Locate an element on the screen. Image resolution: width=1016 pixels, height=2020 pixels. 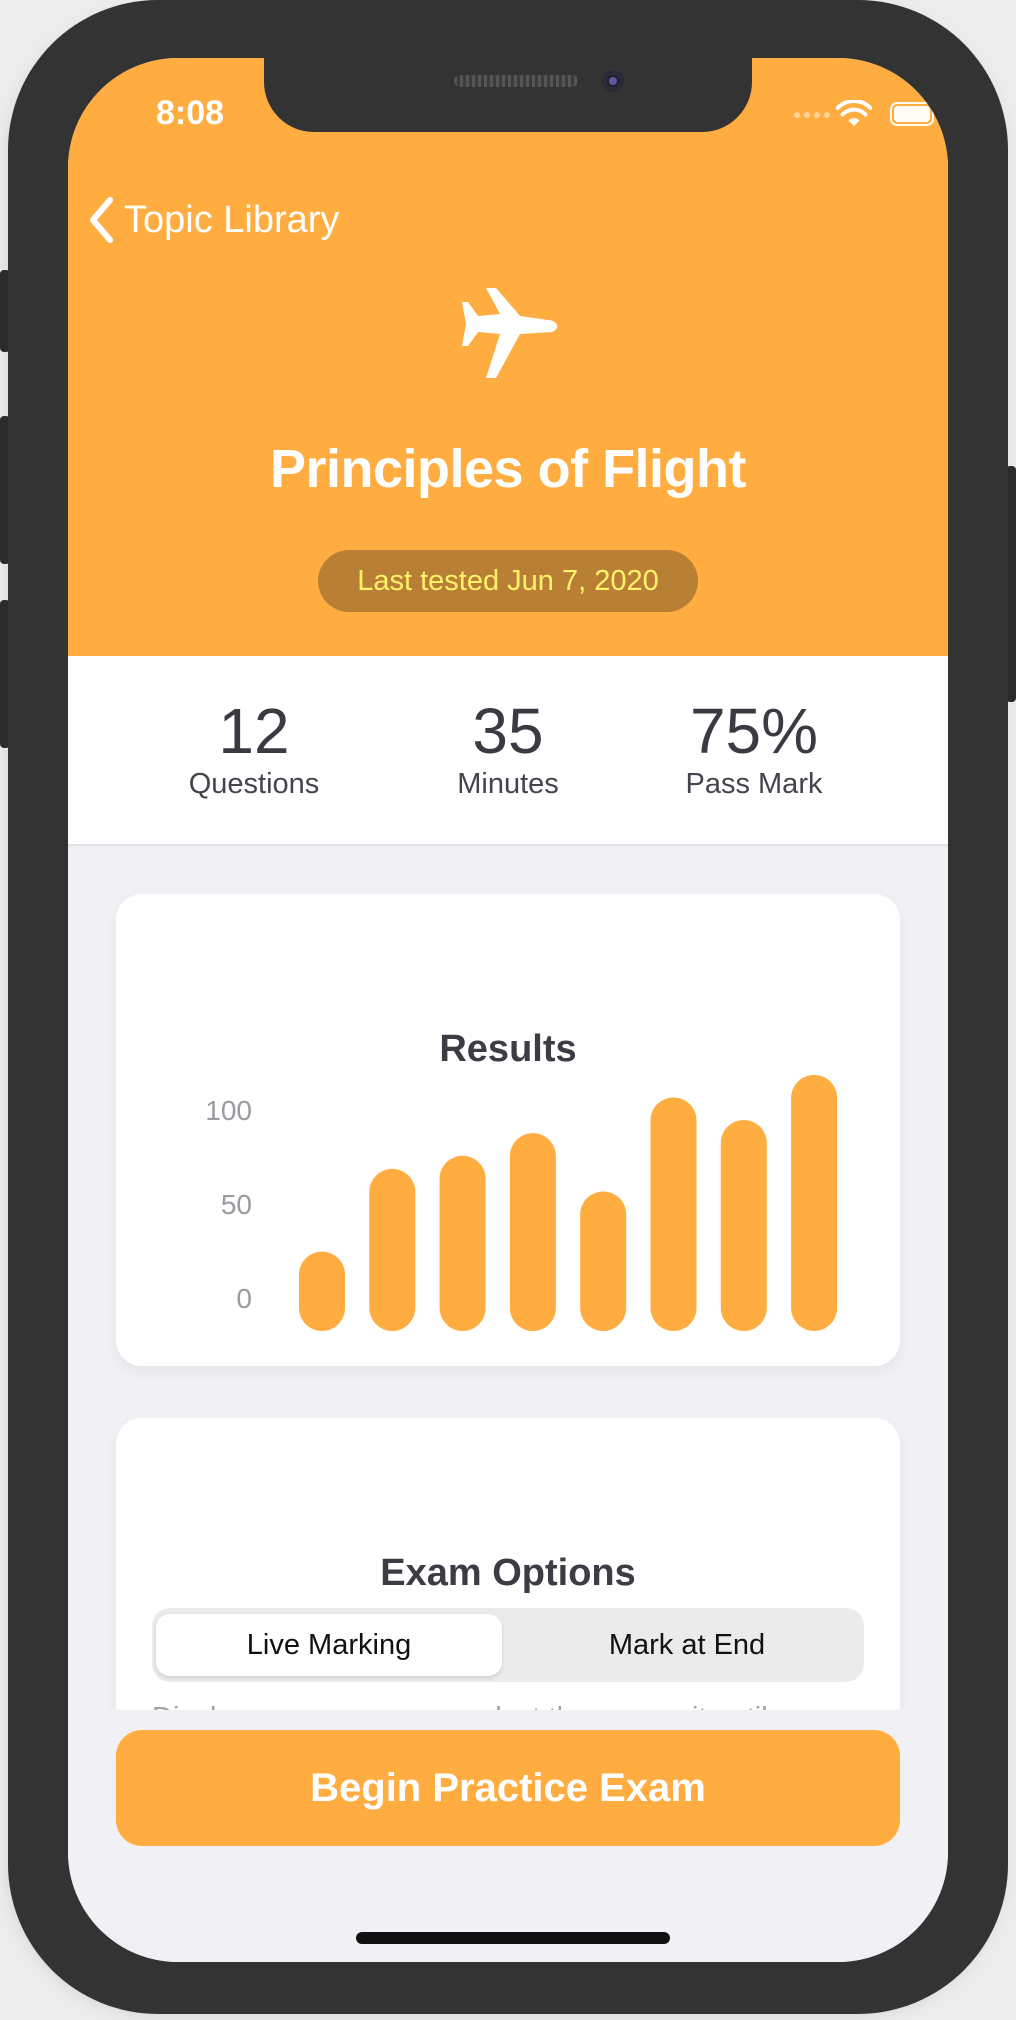
chevron-left-icon is located at coordinates (101, 220).